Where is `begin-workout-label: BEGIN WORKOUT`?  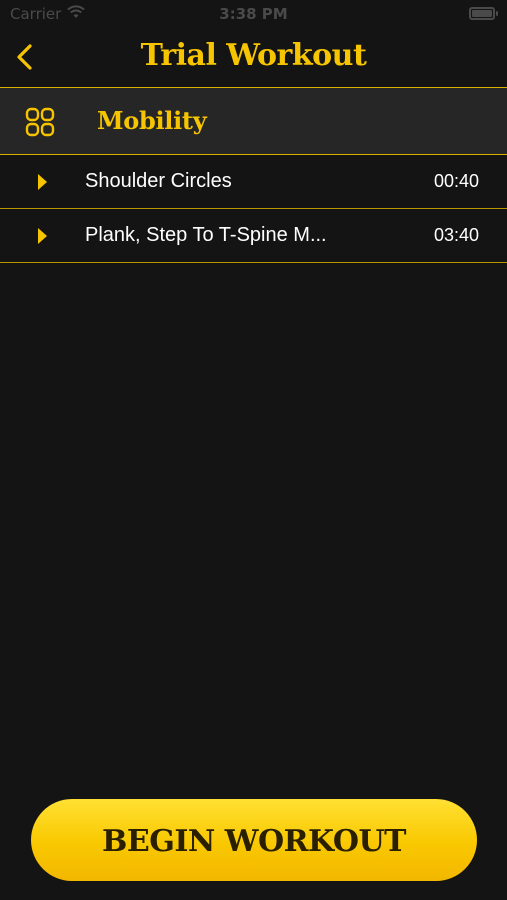
begin-workout-label: BEGIN WORKOUT is located at coordinates (254, 841).